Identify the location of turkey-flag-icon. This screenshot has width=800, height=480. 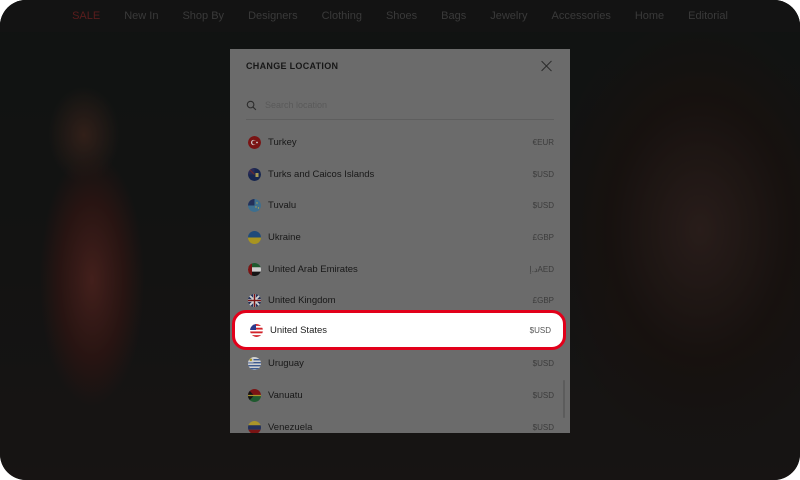
(254, 143).